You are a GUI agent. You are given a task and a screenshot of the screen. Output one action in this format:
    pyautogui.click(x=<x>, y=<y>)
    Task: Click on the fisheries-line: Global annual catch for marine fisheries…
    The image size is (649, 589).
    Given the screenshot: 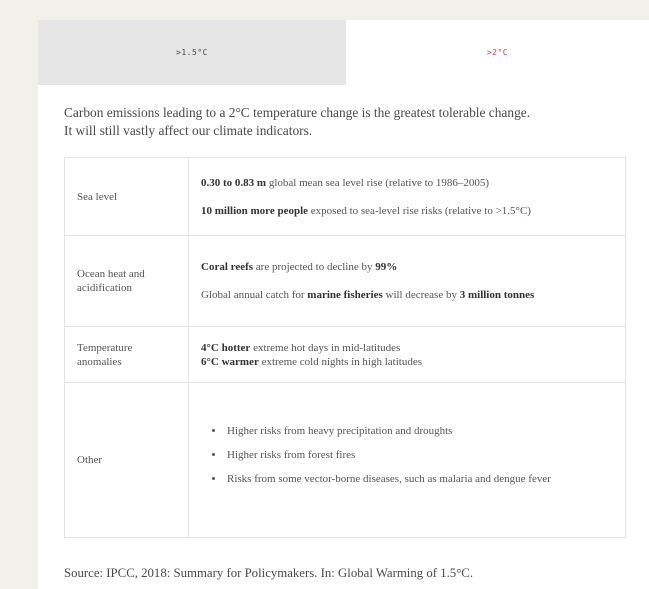 What is the action you would take?
    pyautogui.click(x=407, y=295)
    